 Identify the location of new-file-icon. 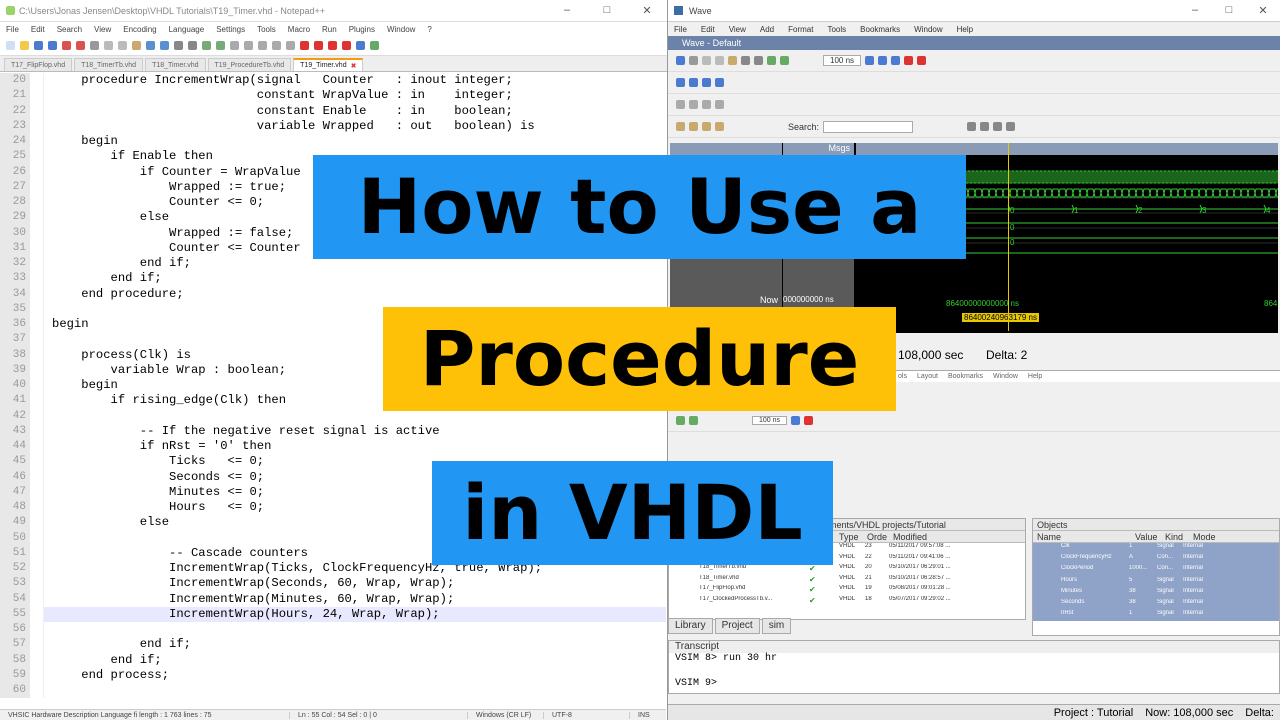
(10, 45).